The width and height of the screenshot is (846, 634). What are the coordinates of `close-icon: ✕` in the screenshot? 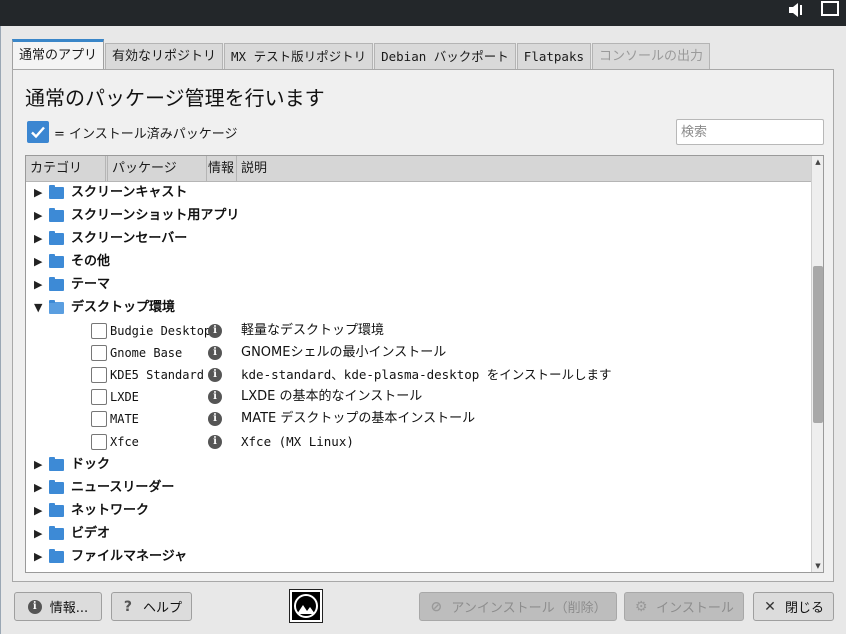 It's located at (770, 606).